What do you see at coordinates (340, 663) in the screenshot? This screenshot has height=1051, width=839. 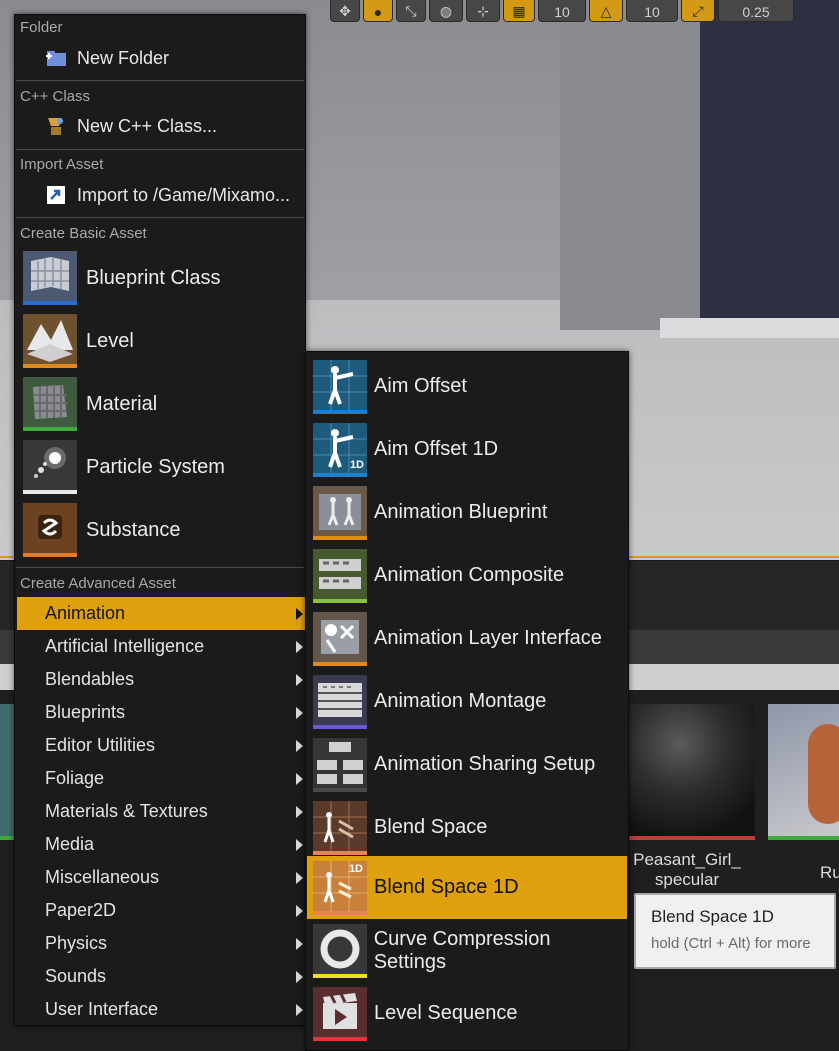 I see `layer-interface-color-bar` at bounding box center [340, 663].